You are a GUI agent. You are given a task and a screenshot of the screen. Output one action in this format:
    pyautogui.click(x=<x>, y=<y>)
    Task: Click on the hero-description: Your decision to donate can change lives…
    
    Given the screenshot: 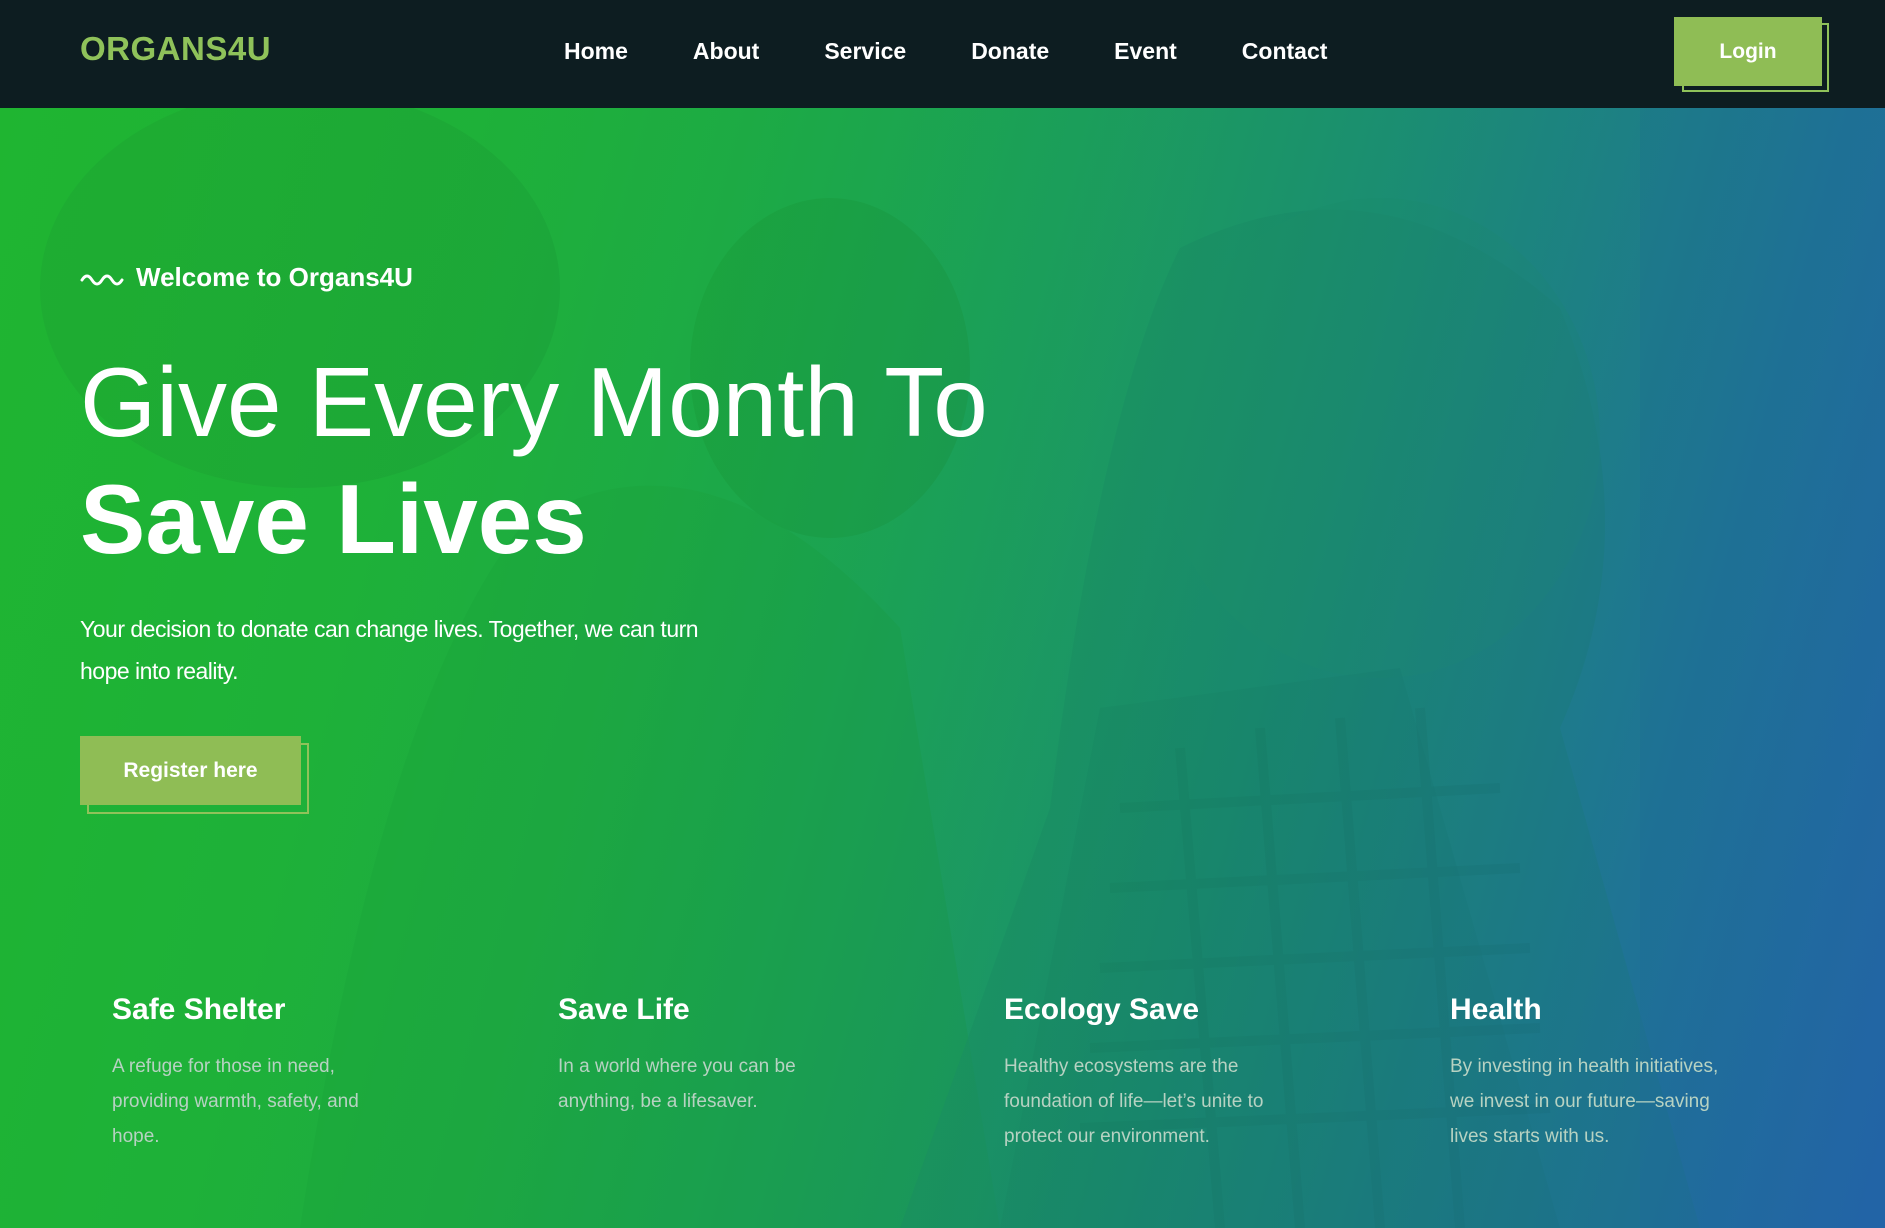 What is the action you would take?
    pyautogui.click(x=389, y=650)
    